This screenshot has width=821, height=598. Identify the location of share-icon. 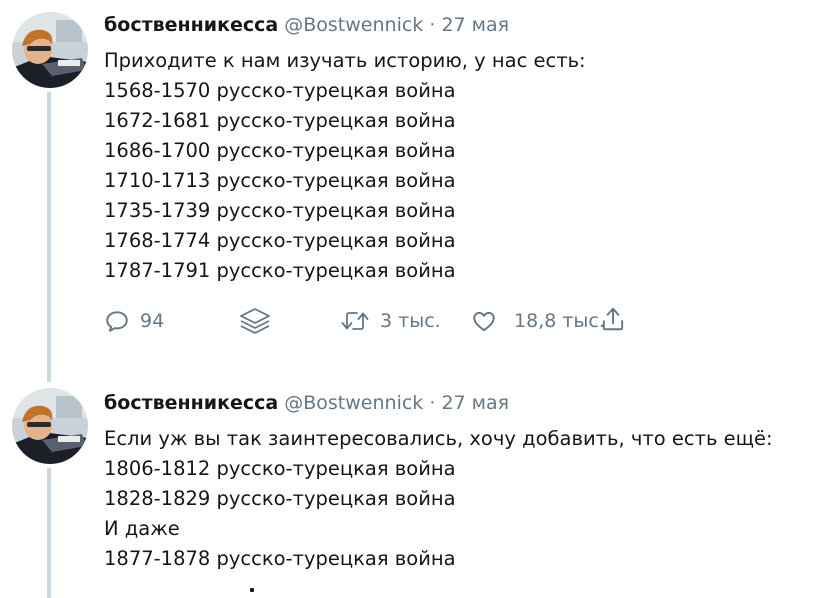
(613, 319).